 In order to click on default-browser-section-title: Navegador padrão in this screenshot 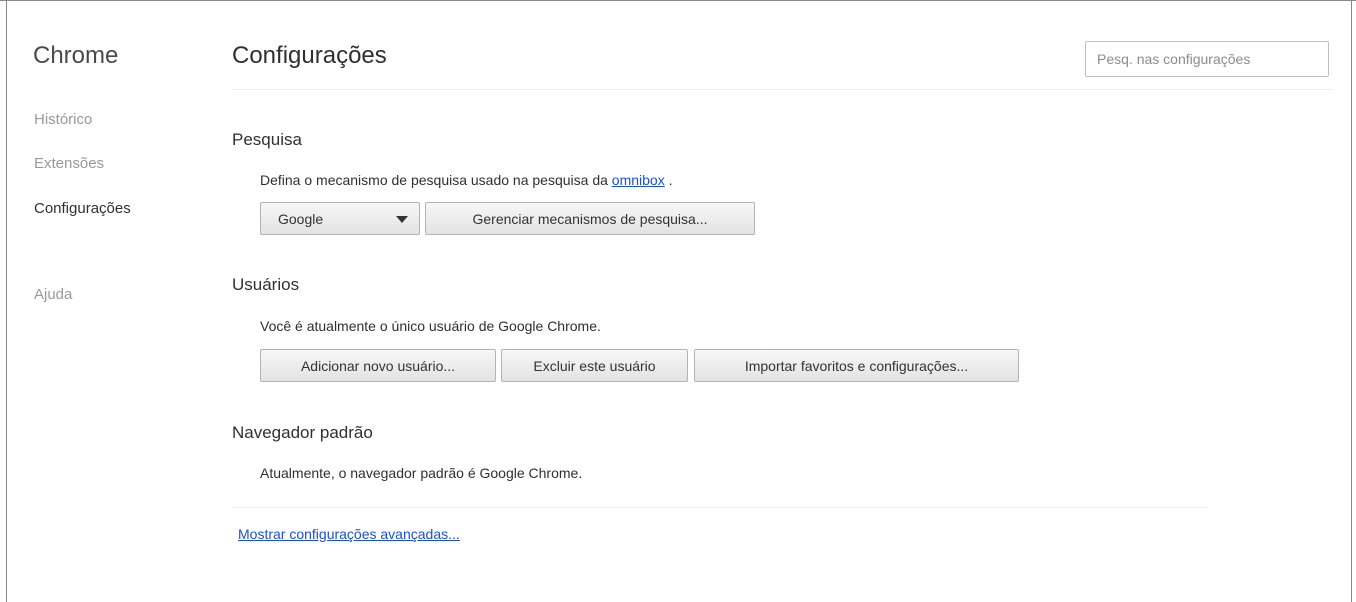, I will do `click(302, 432)`.